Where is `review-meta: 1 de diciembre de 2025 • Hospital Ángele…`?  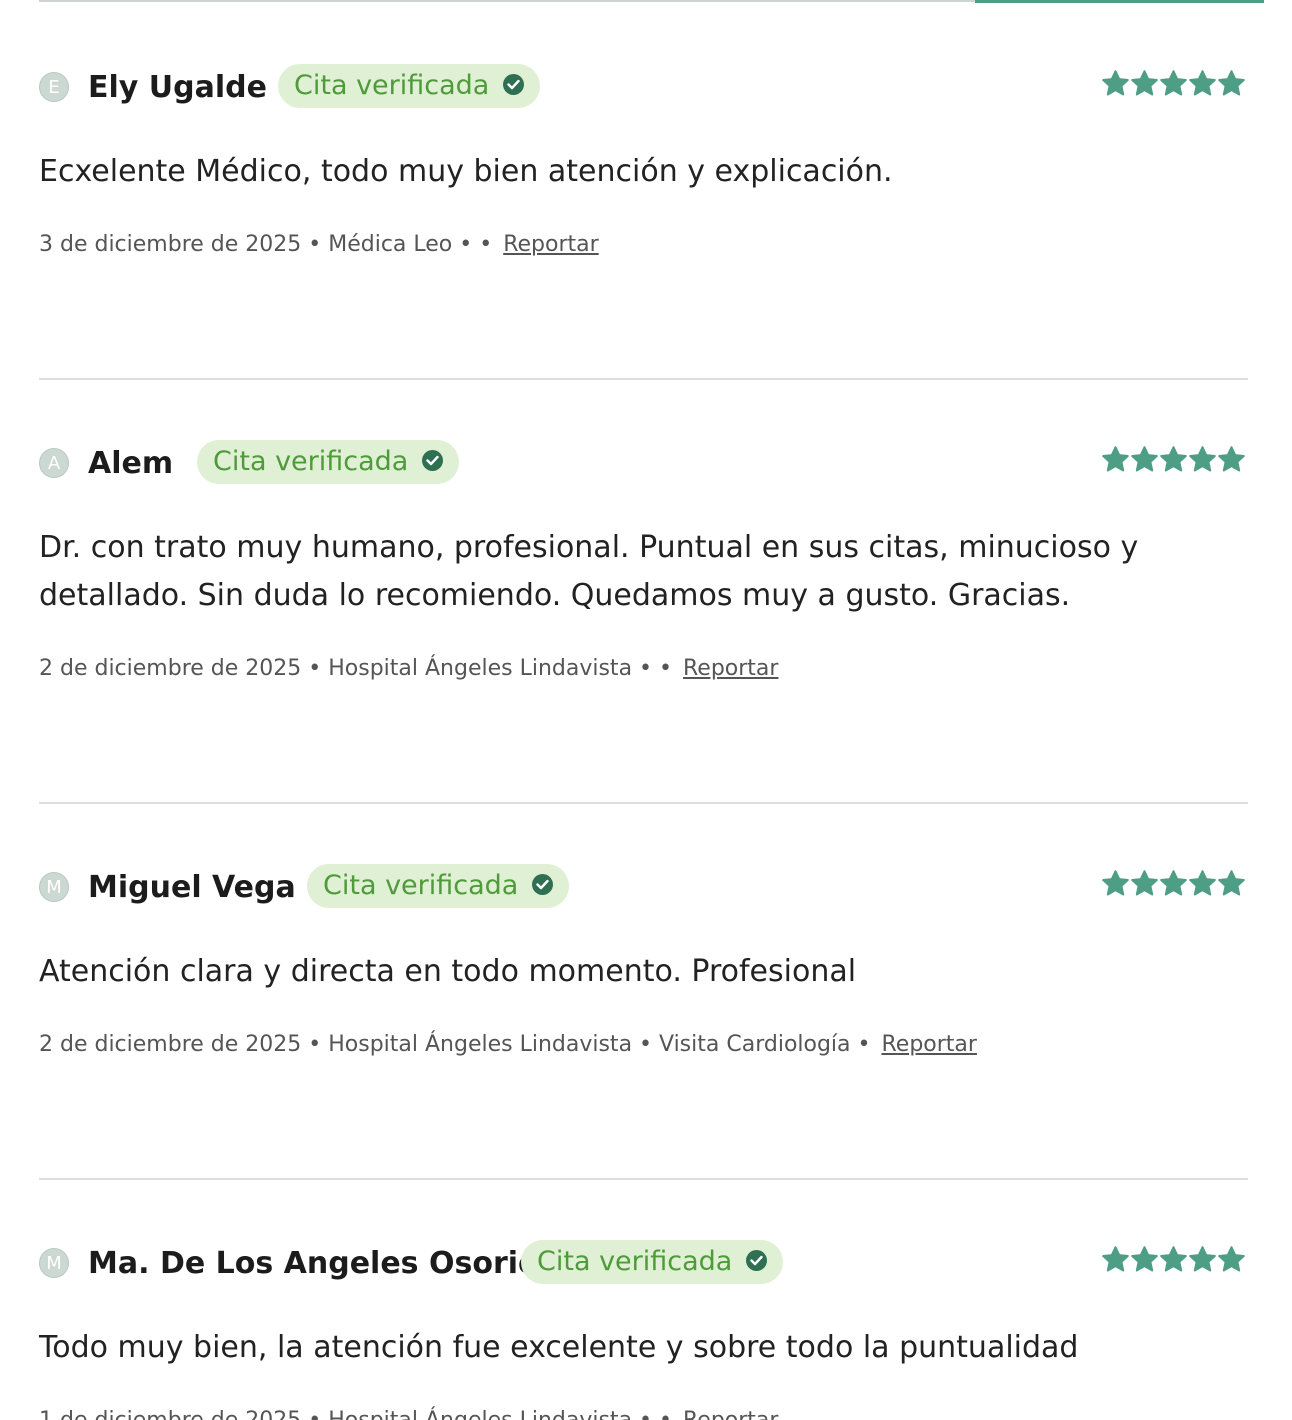
review-meta: 1 de diciembre de 2025 • Hospital Ángele… is located at coordinates (643, 1414).